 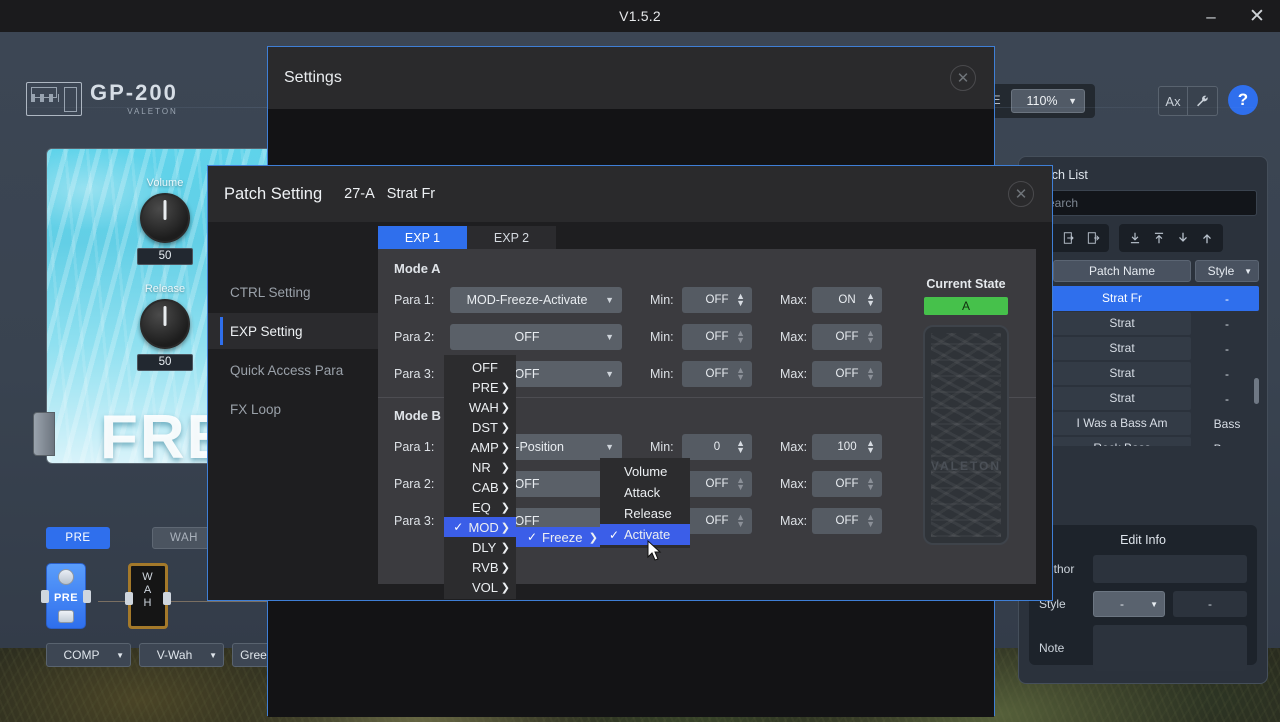 I want to click on sidebar-item-ctrl-setting: CTRL Setting, so click(x=293, y=292).